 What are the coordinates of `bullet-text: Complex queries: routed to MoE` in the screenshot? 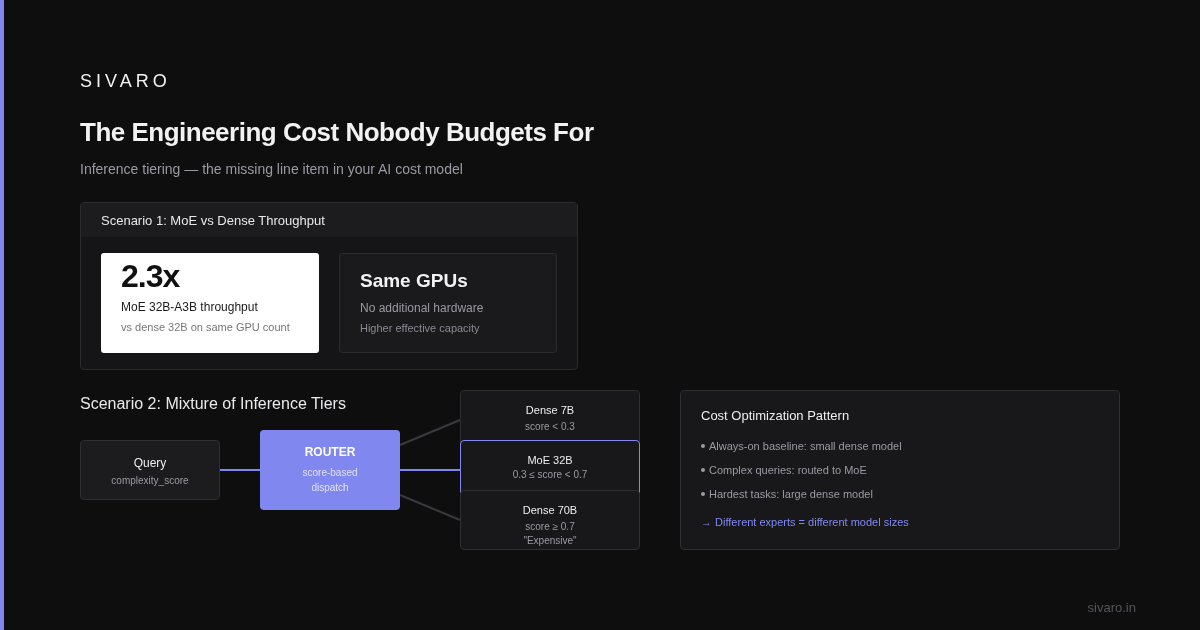 It's located at (788, 470).